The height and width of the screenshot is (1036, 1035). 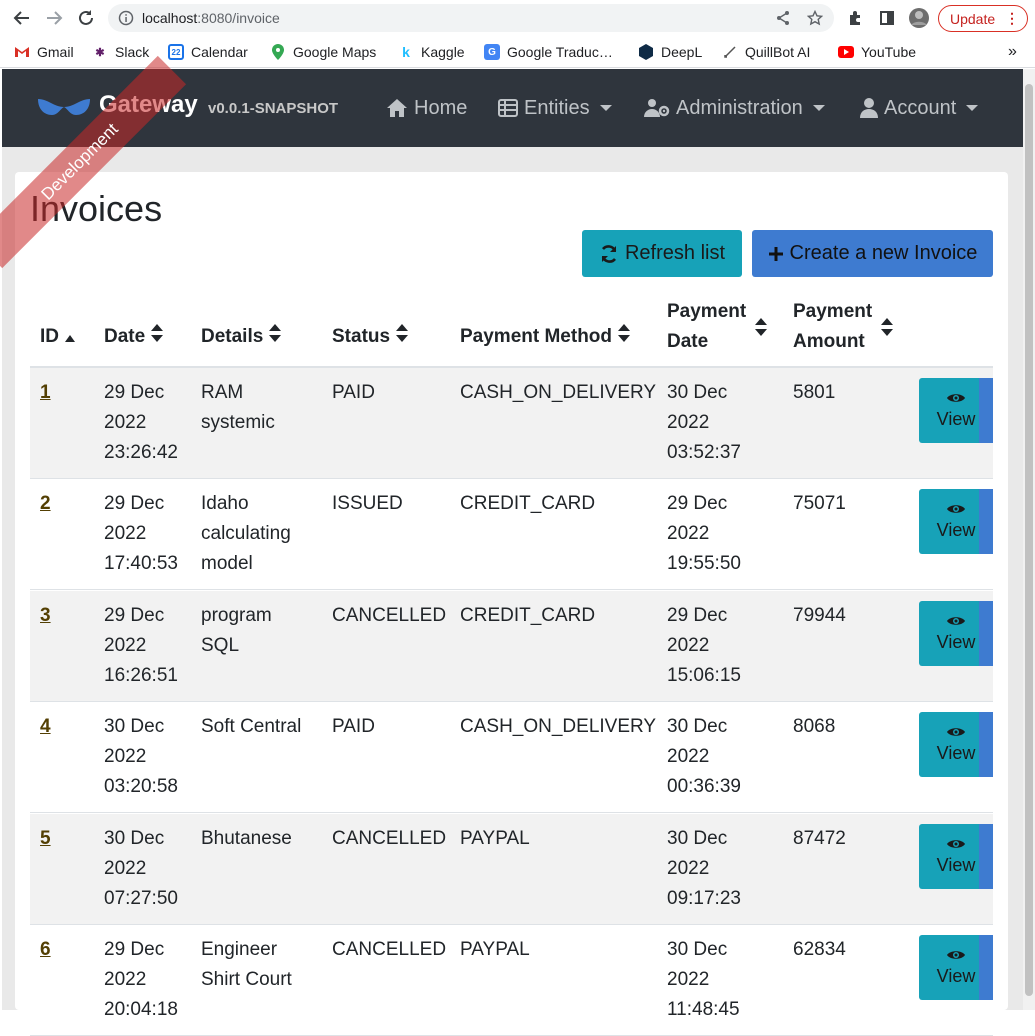 I want to click on bookmark-label: YouTube, so click(x=889, y=52).